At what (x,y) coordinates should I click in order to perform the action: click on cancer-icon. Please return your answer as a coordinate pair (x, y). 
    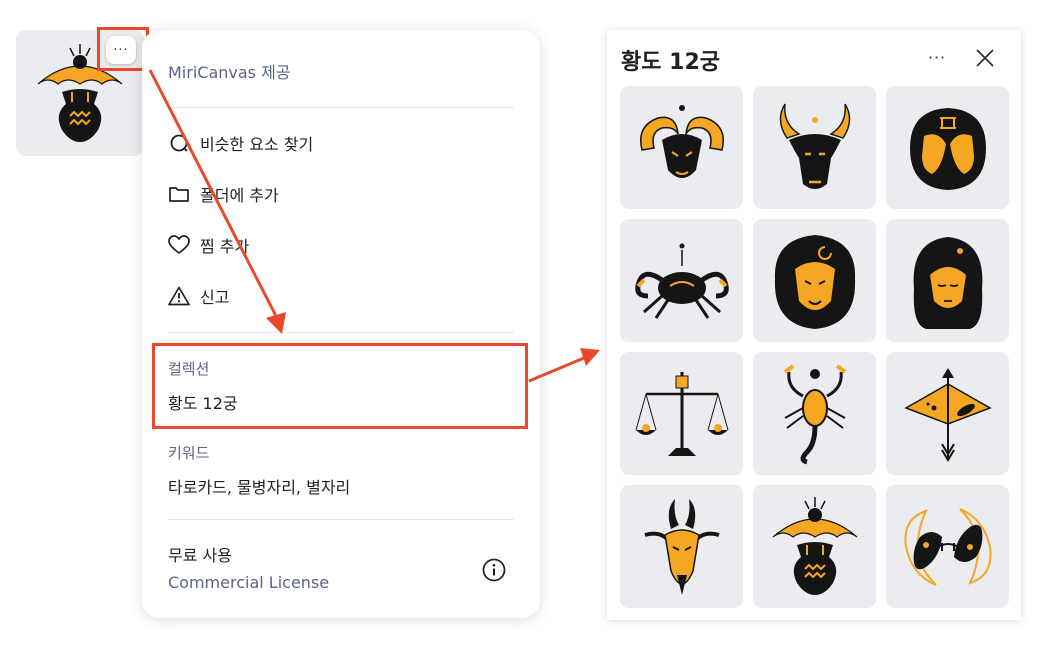
    Looking at the image, I should click on (681, 281).